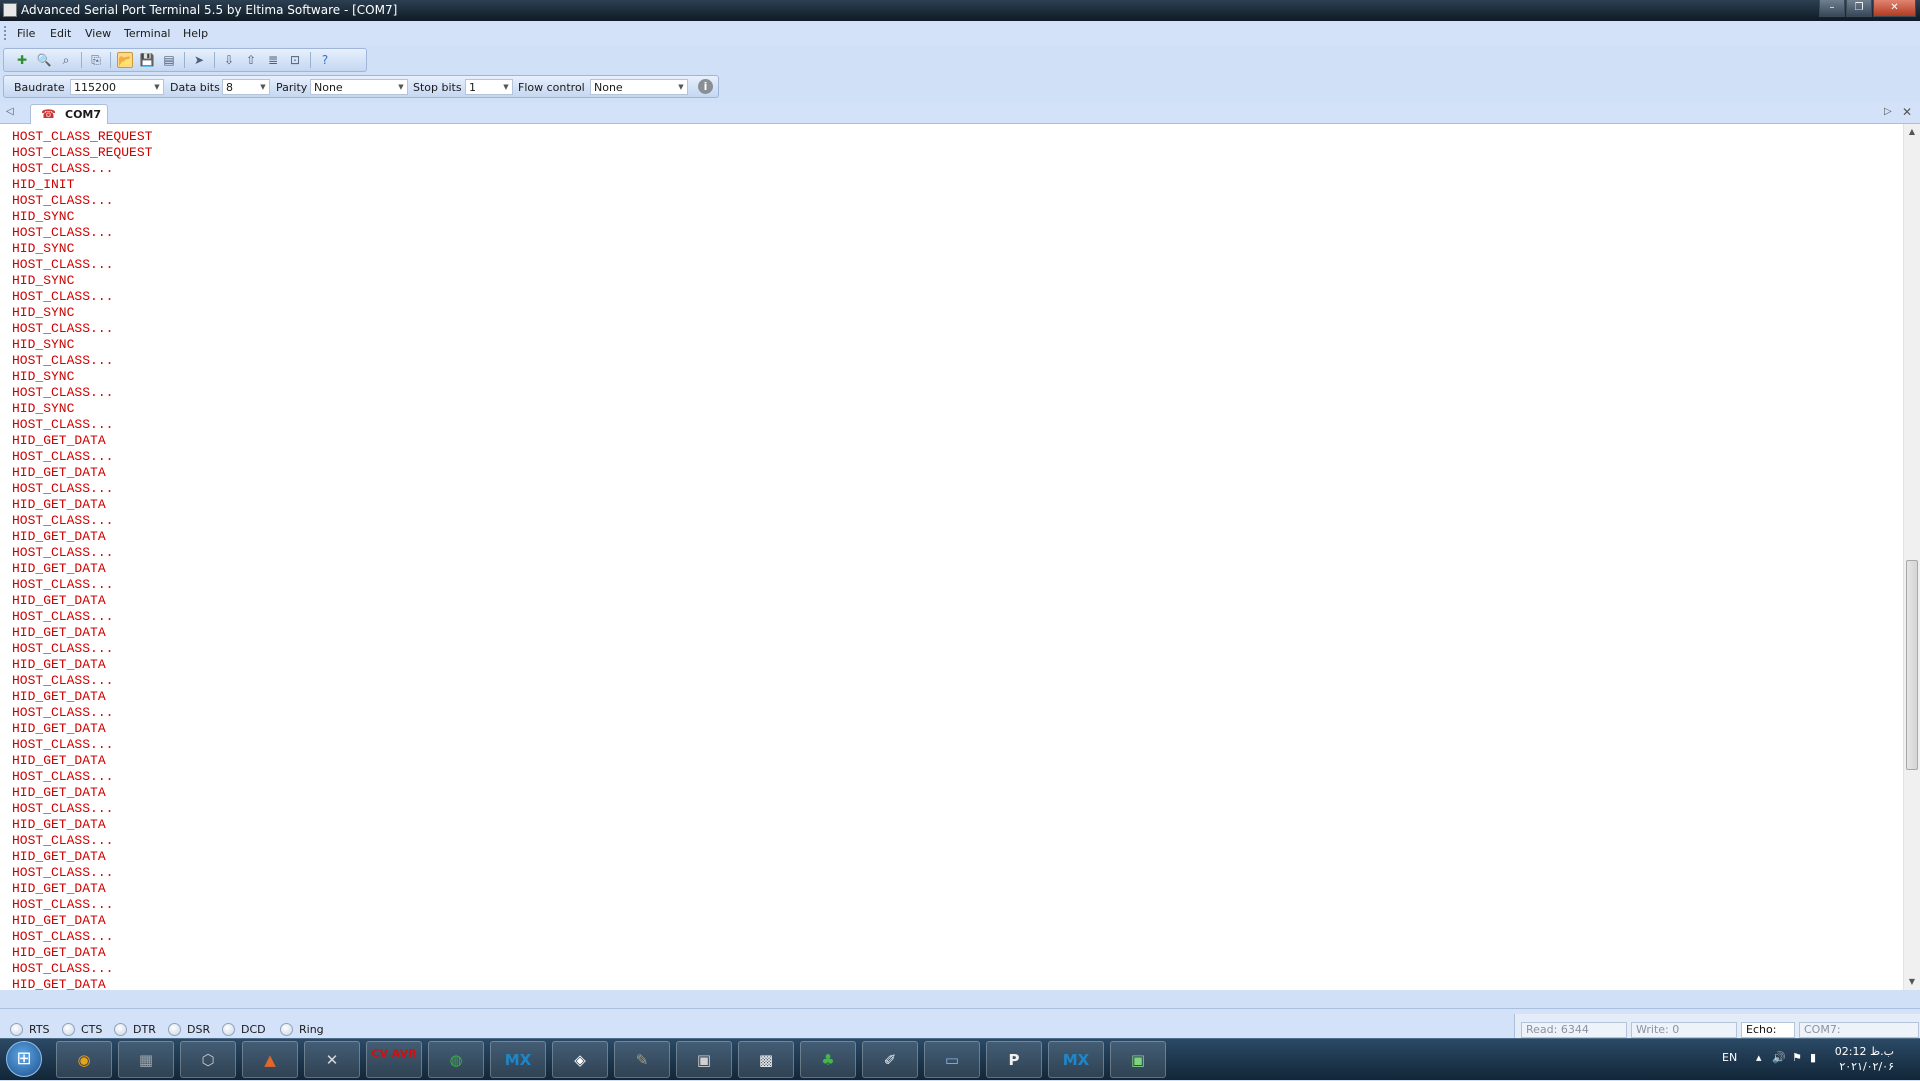 The width and height of the screenshot is (1920, 1081). I want to click on import-icon: ⇩, so click(229, 60).